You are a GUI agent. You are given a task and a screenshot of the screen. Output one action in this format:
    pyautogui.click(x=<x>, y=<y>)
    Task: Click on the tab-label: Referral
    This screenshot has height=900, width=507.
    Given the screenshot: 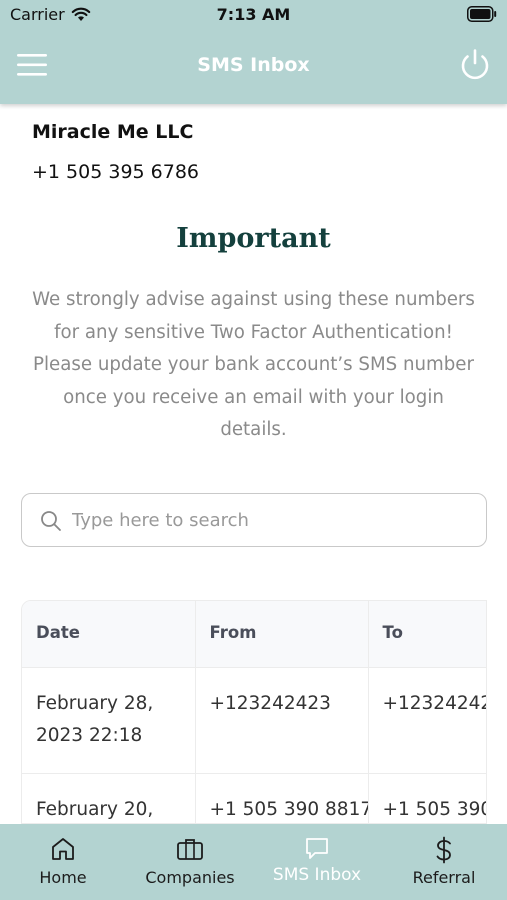 What is the action you would take?
    pyautogui.click(x=444, y=877)
    